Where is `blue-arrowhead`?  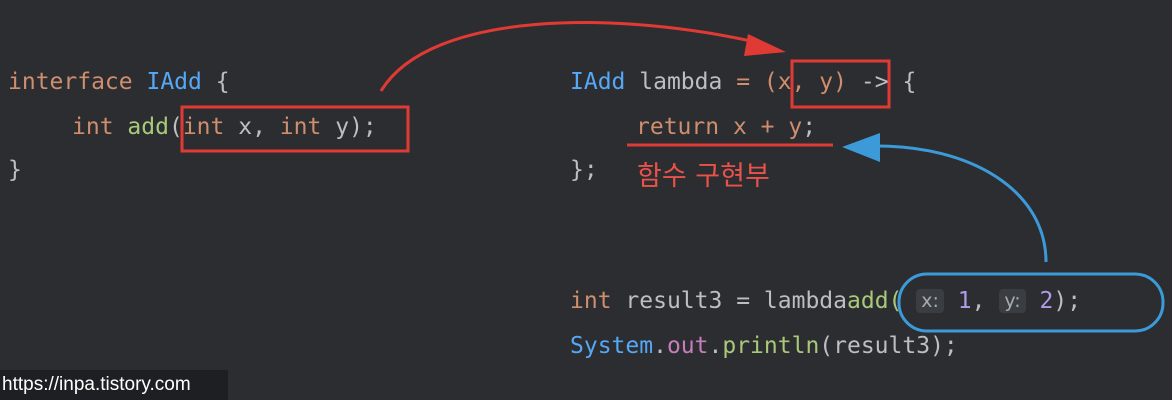
blue-arrowhead is located at coordinates (861, 147).